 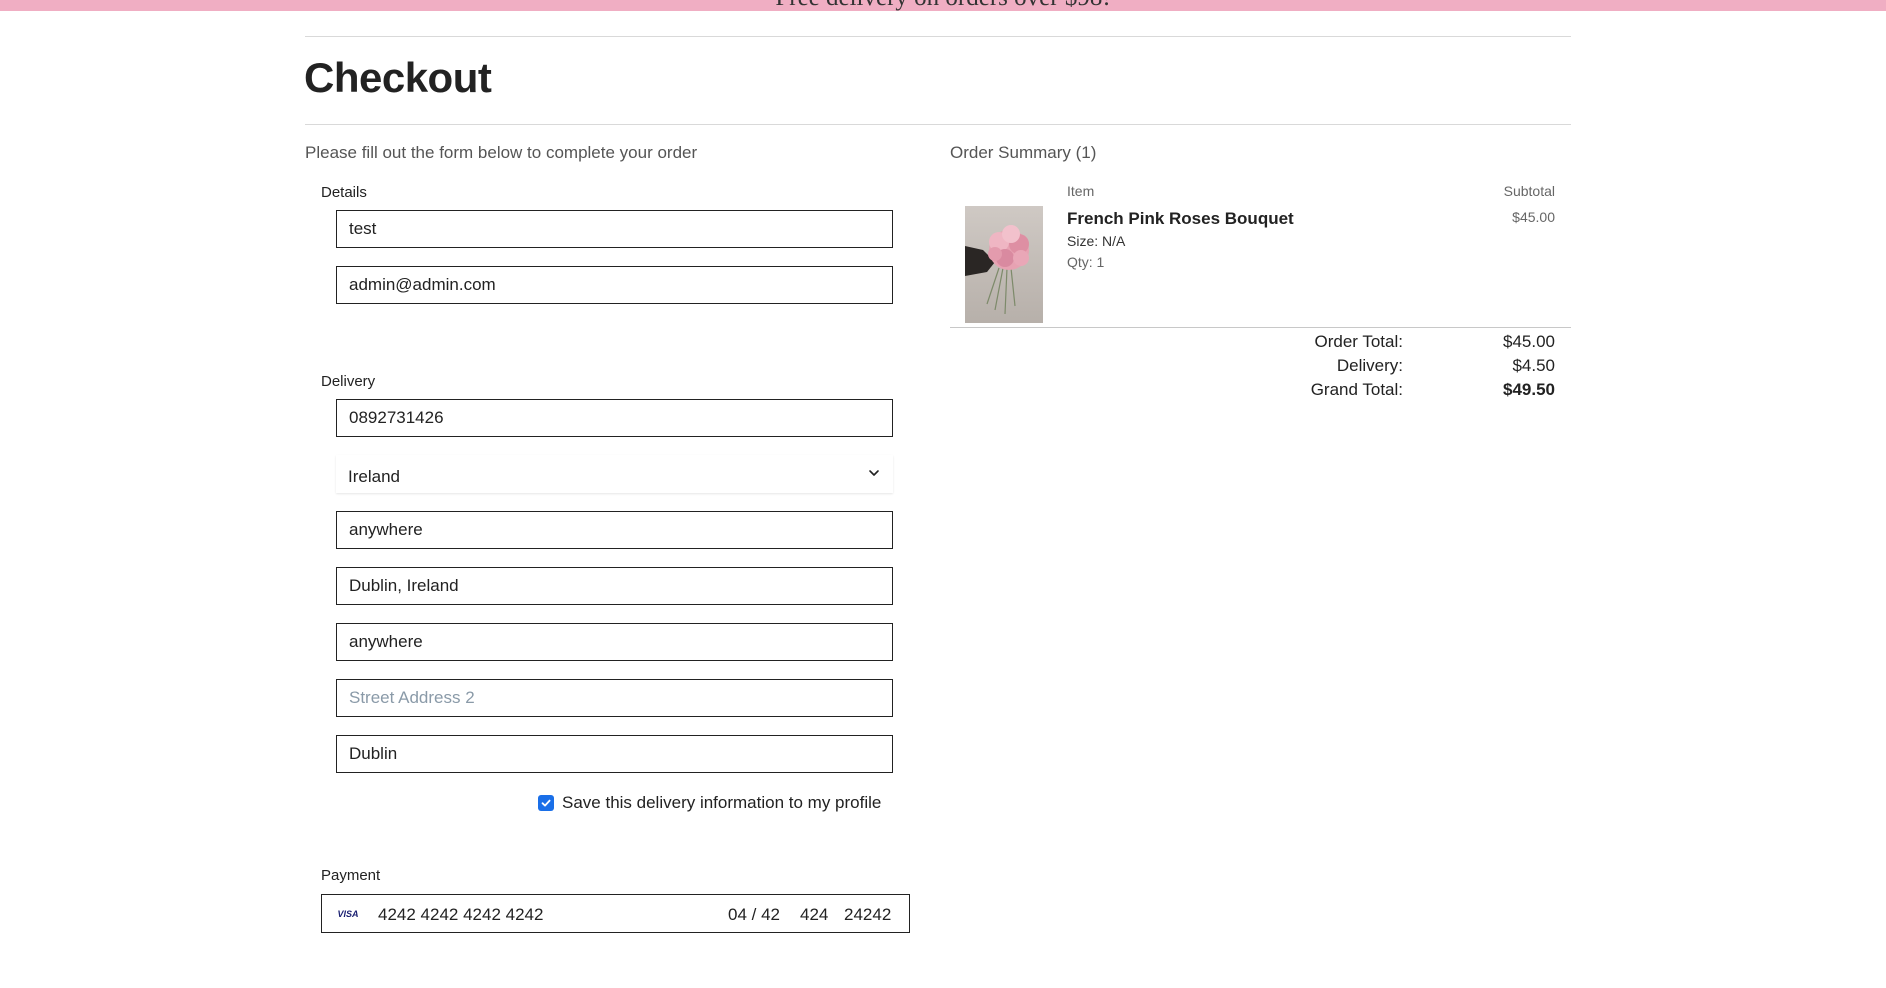 What do you see at coordinates (1004, 264) in the screenshot?
I see `product-image` at bounding box center [1004, 264].